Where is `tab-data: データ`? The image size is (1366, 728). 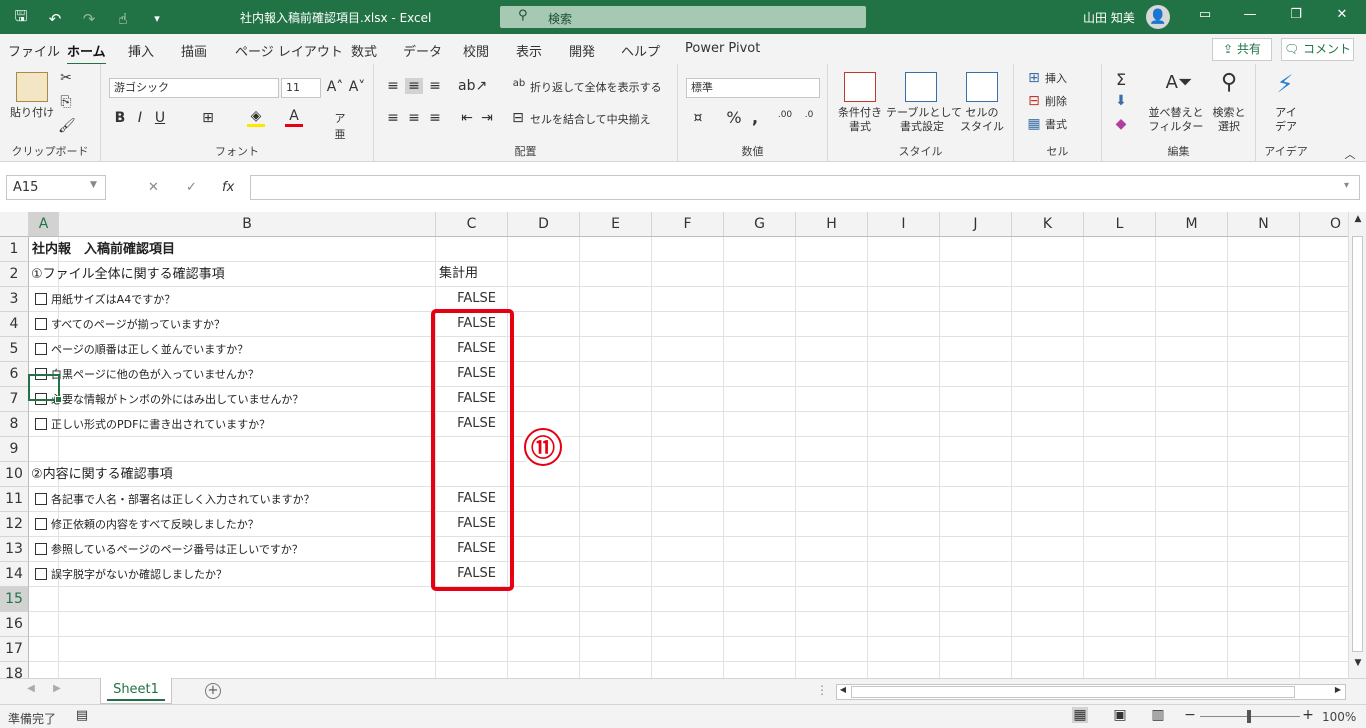 tab-data: データ is located at coordinates (422, 50).